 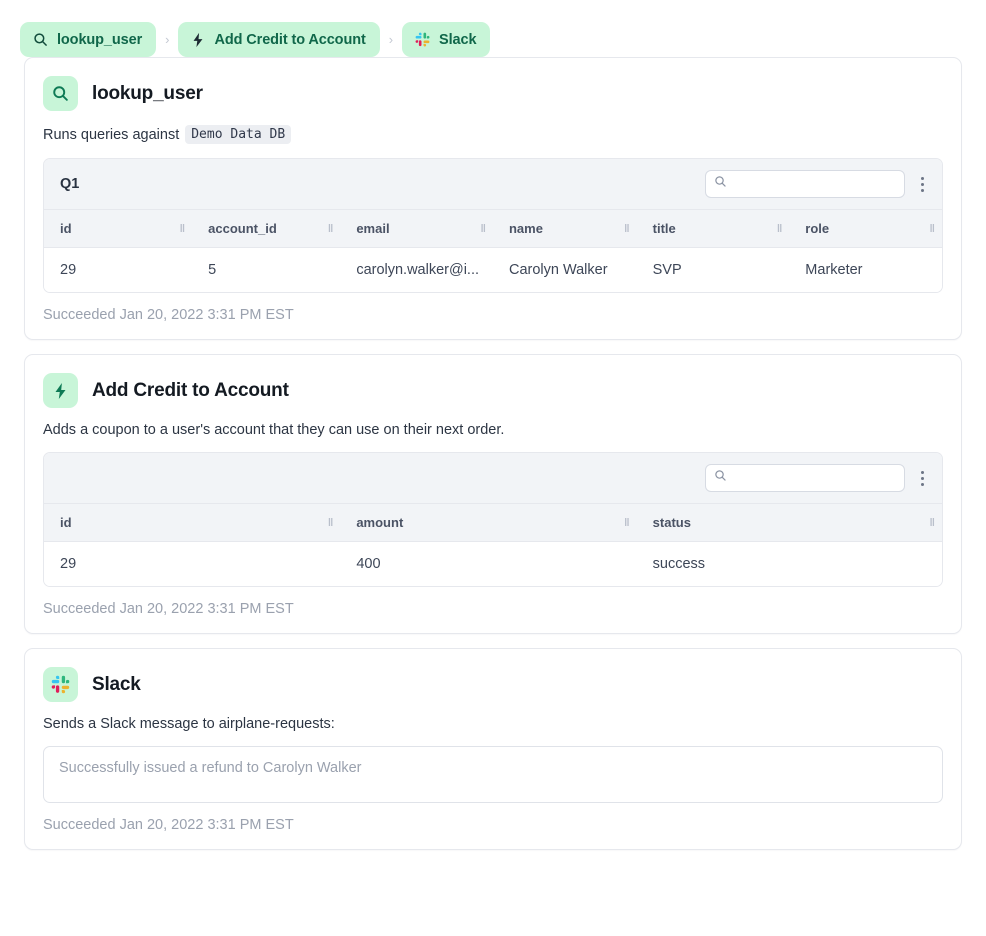 I want to click on column-header-account-id: account_id ‖, so click(x=266, y=229).